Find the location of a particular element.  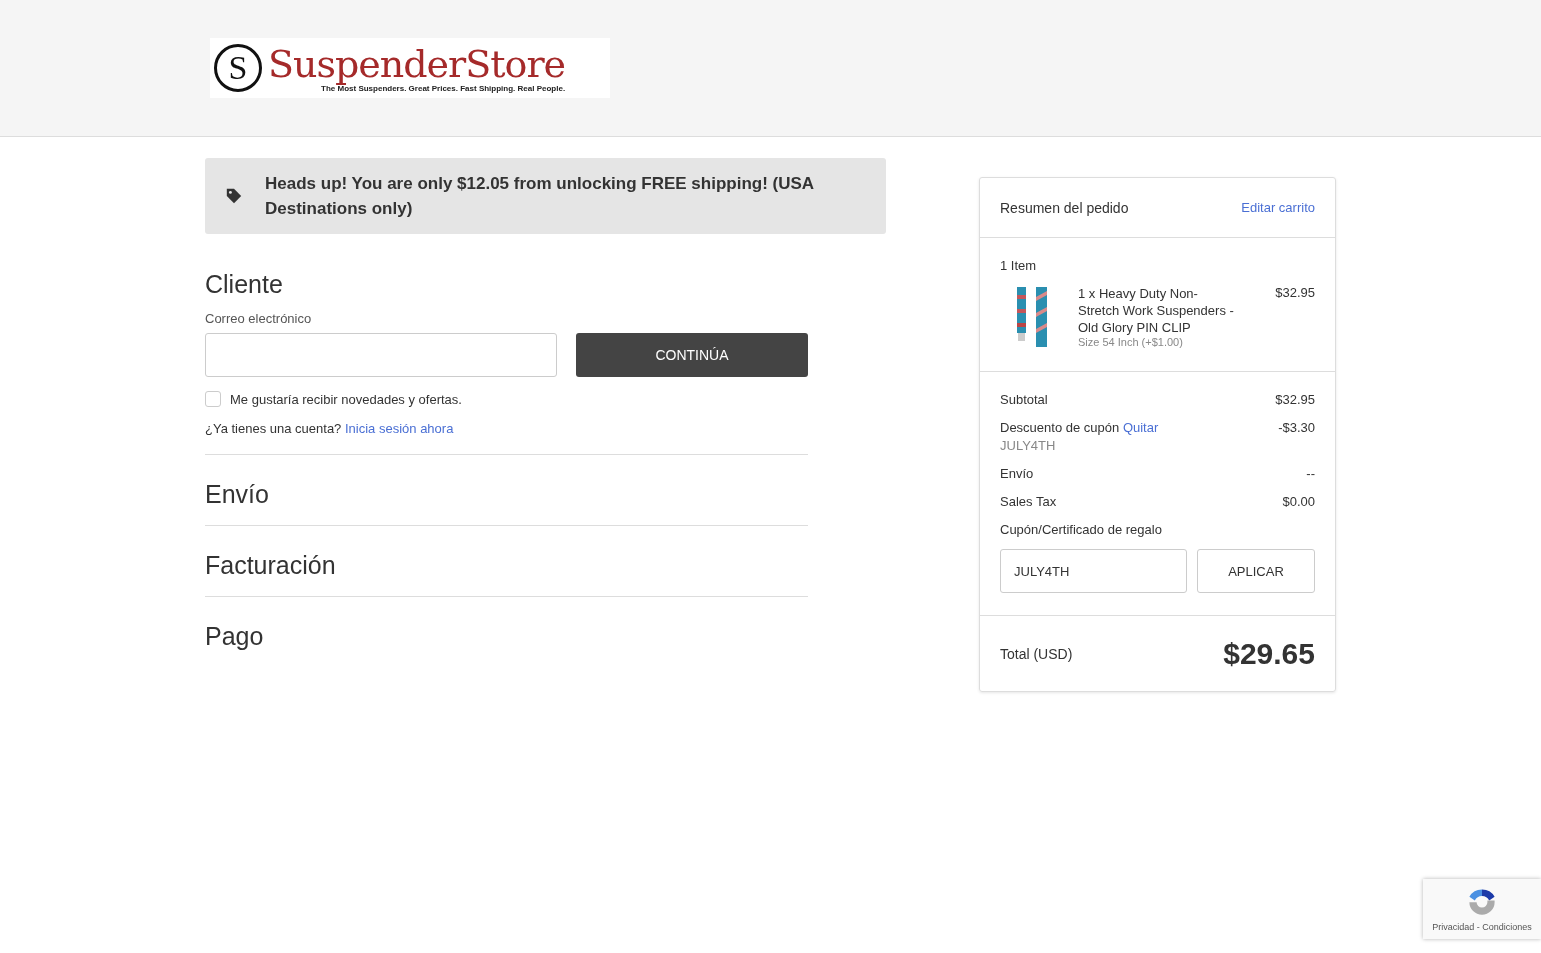

section-heading: Envío is located at coordinates (237, 494).